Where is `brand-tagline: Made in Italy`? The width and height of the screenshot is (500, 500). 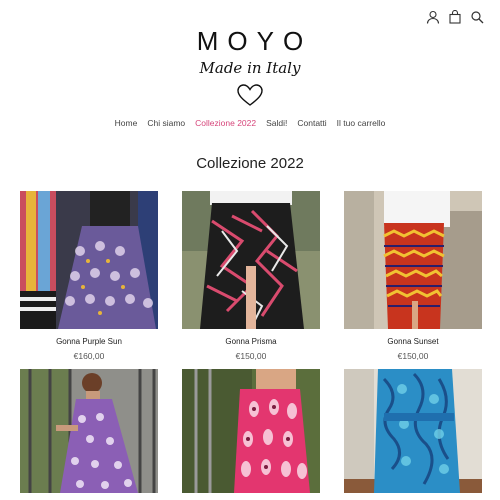
brand-tagline: Made in Italy is located at coordinates (250, 68).